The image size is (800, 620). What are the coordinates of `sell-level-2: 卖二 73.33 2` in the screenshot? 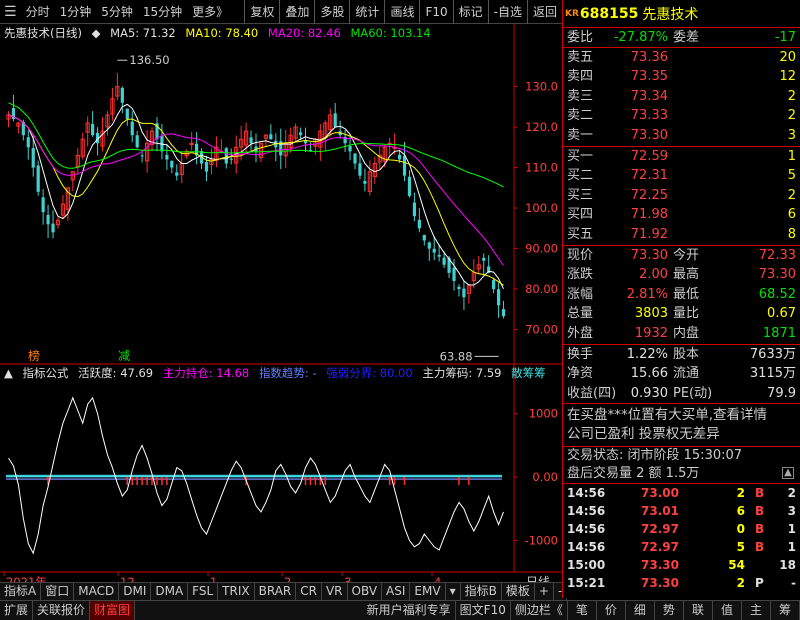 It's located at (681, 116).